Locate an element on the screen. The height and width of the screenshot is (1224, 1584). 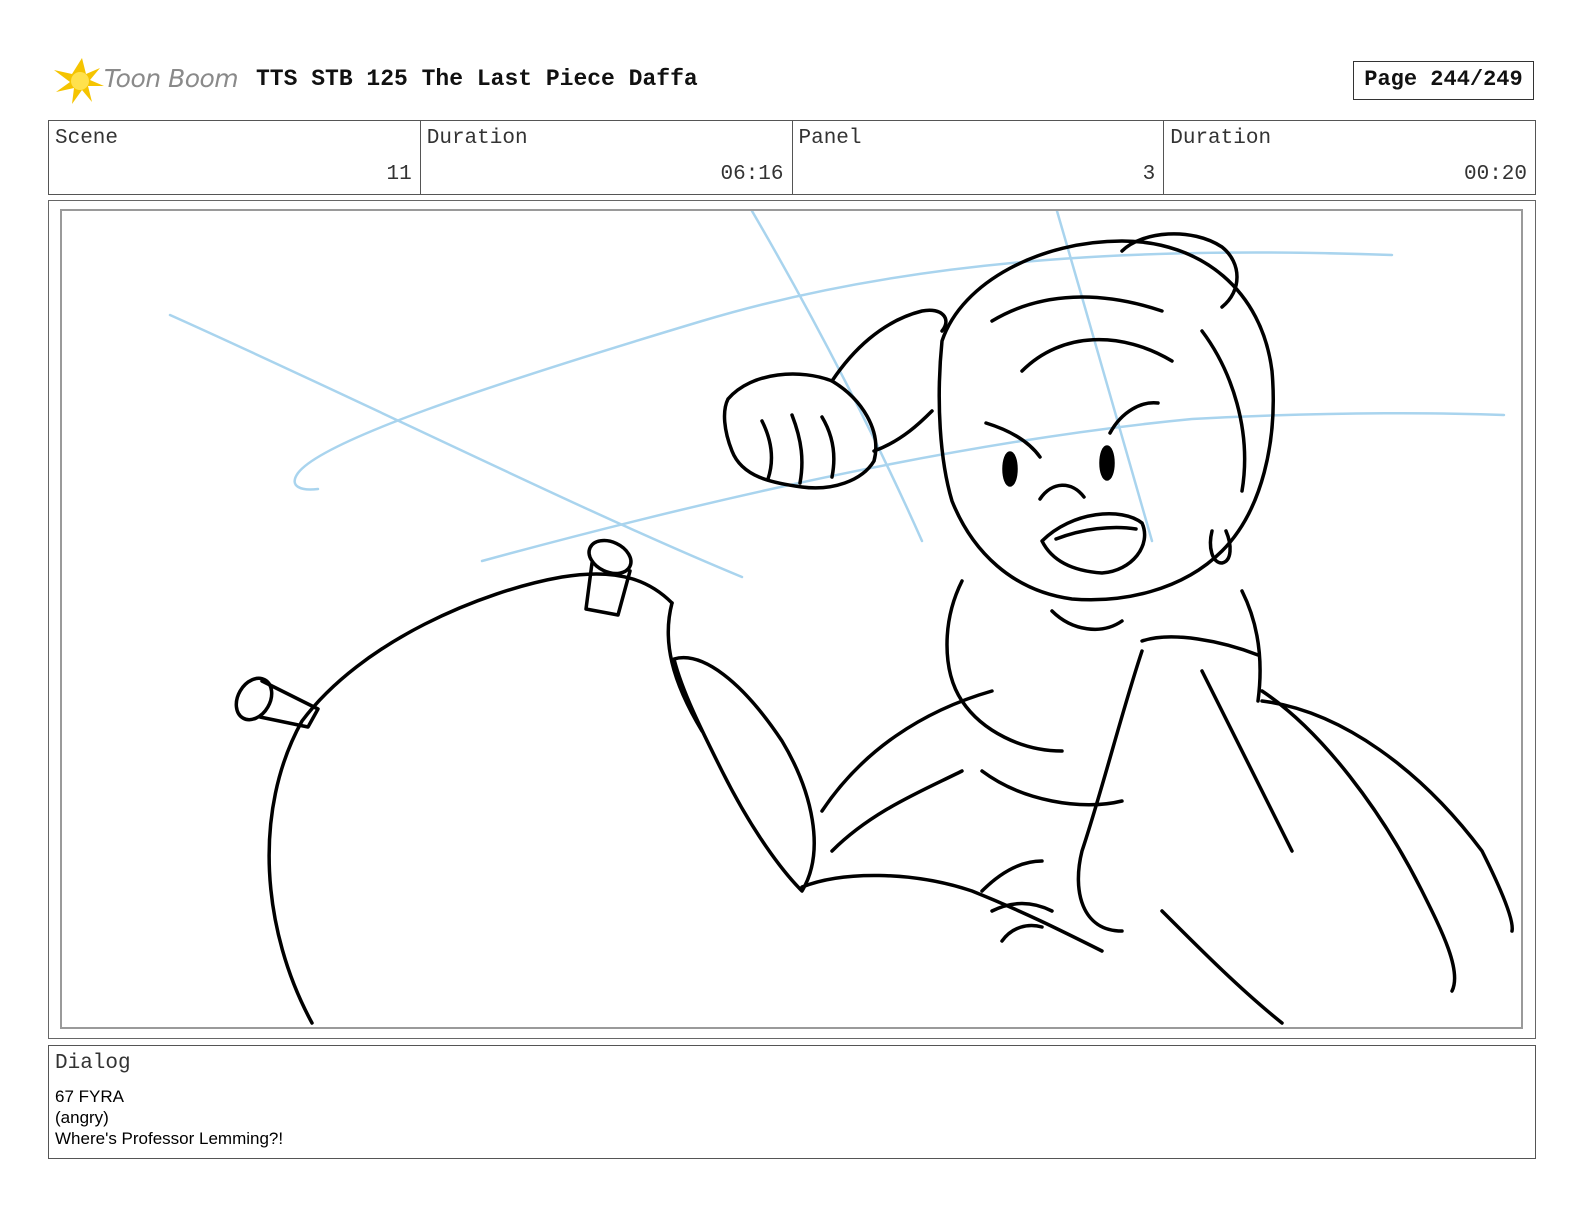
dialog-line: Where's Professor Lemming?! is located at coordinates (169, 1138).